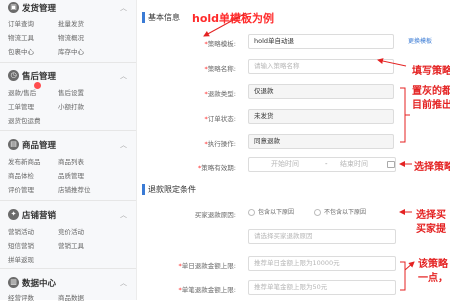 This screenshot has height=302, width=450. I want to click on annotation-amount-line1: 该策略, so click(433, 264).